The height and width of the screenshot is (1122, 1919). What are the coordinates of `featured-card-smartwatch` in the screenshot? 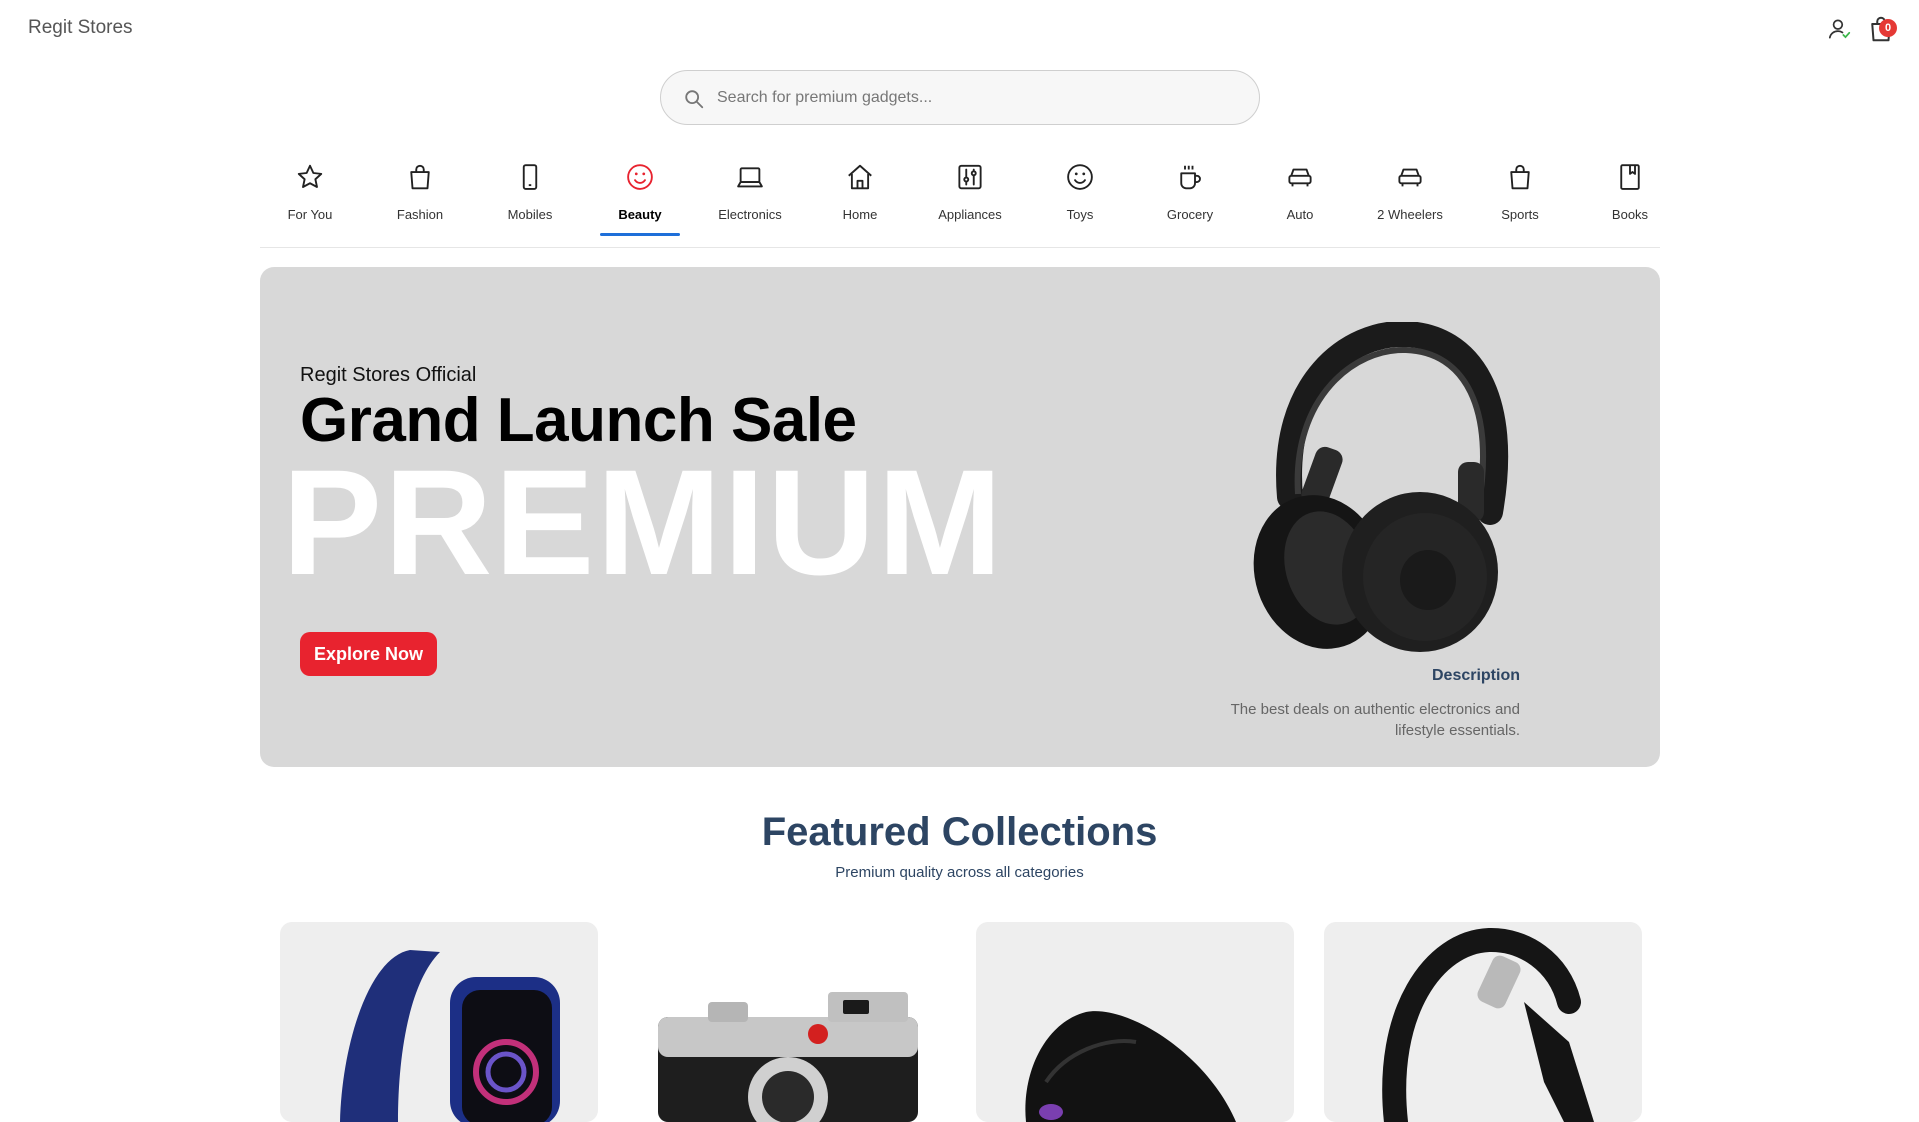 It's located at (439, 1022).